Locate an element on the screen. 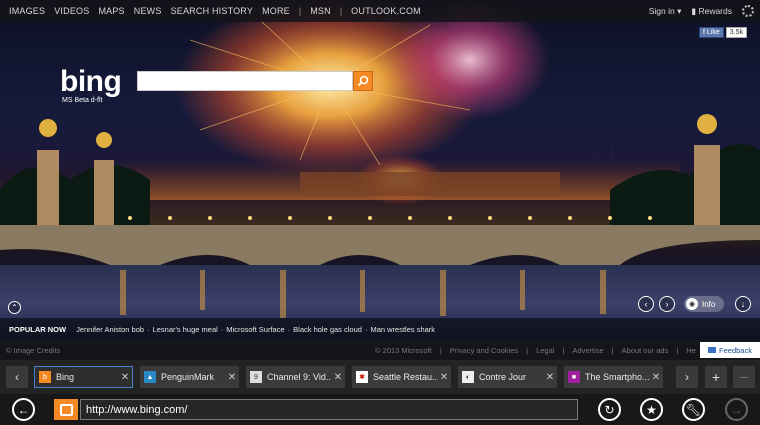  tabs-scroll-right-button: › is located at coordinates (687, 377).